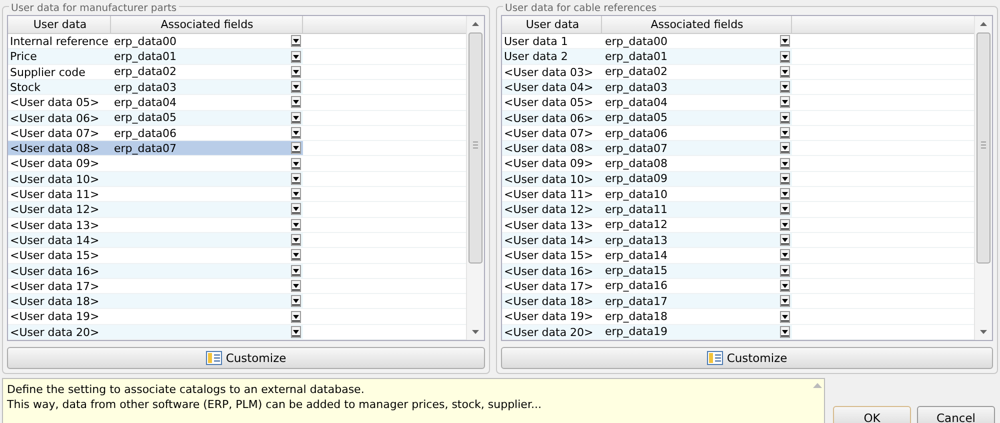 The height and width of the screenshot is (423, 1000). Describe the element at coordinates (552, 56) in the screenshot. I see `user-data-cell: User data 2` at that location.